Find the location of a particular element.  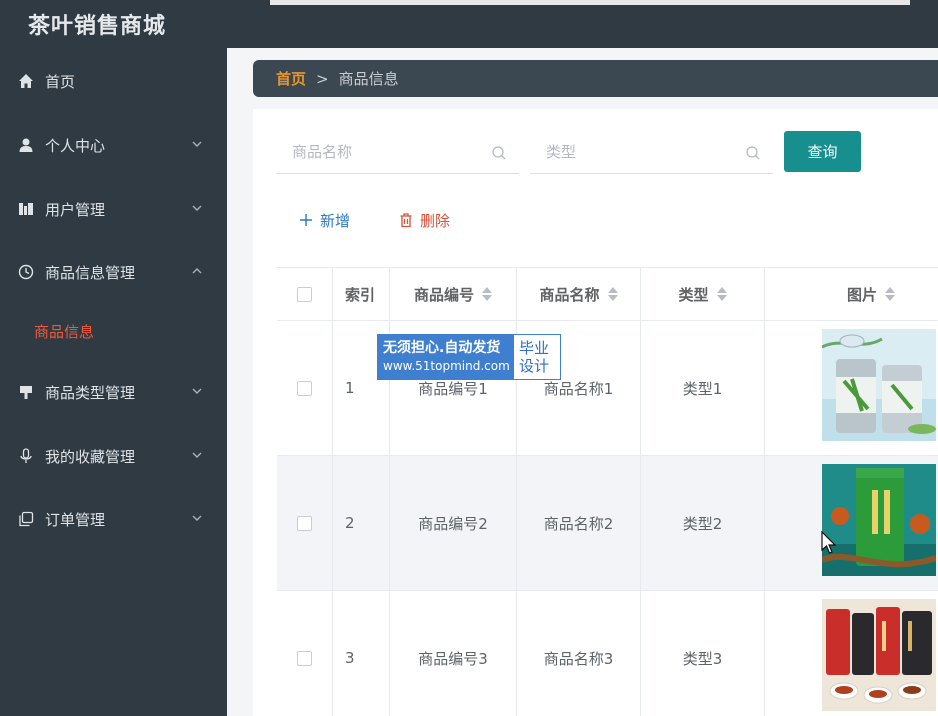

home-icon is located at coordinates (26, 81).